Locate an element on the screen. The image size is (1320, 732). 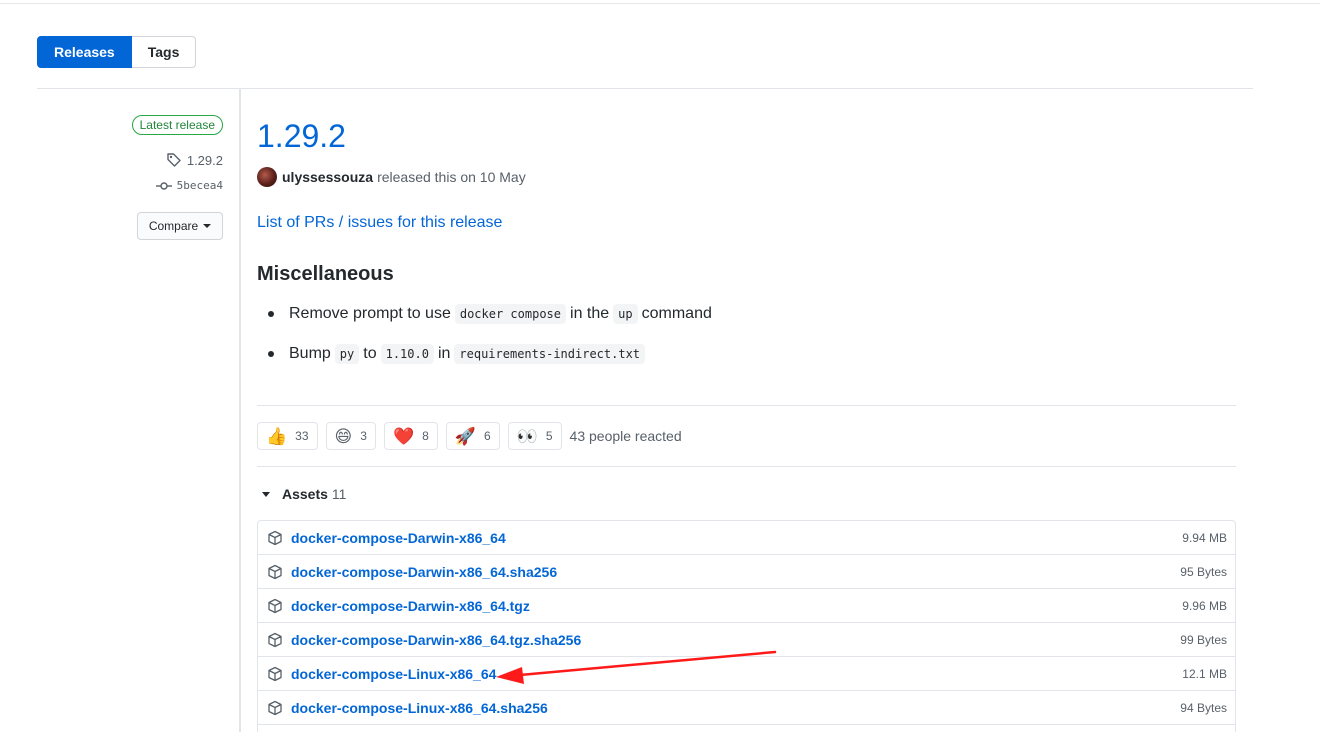
heart-icon: ❤️ is located at coordinates (403, 436).